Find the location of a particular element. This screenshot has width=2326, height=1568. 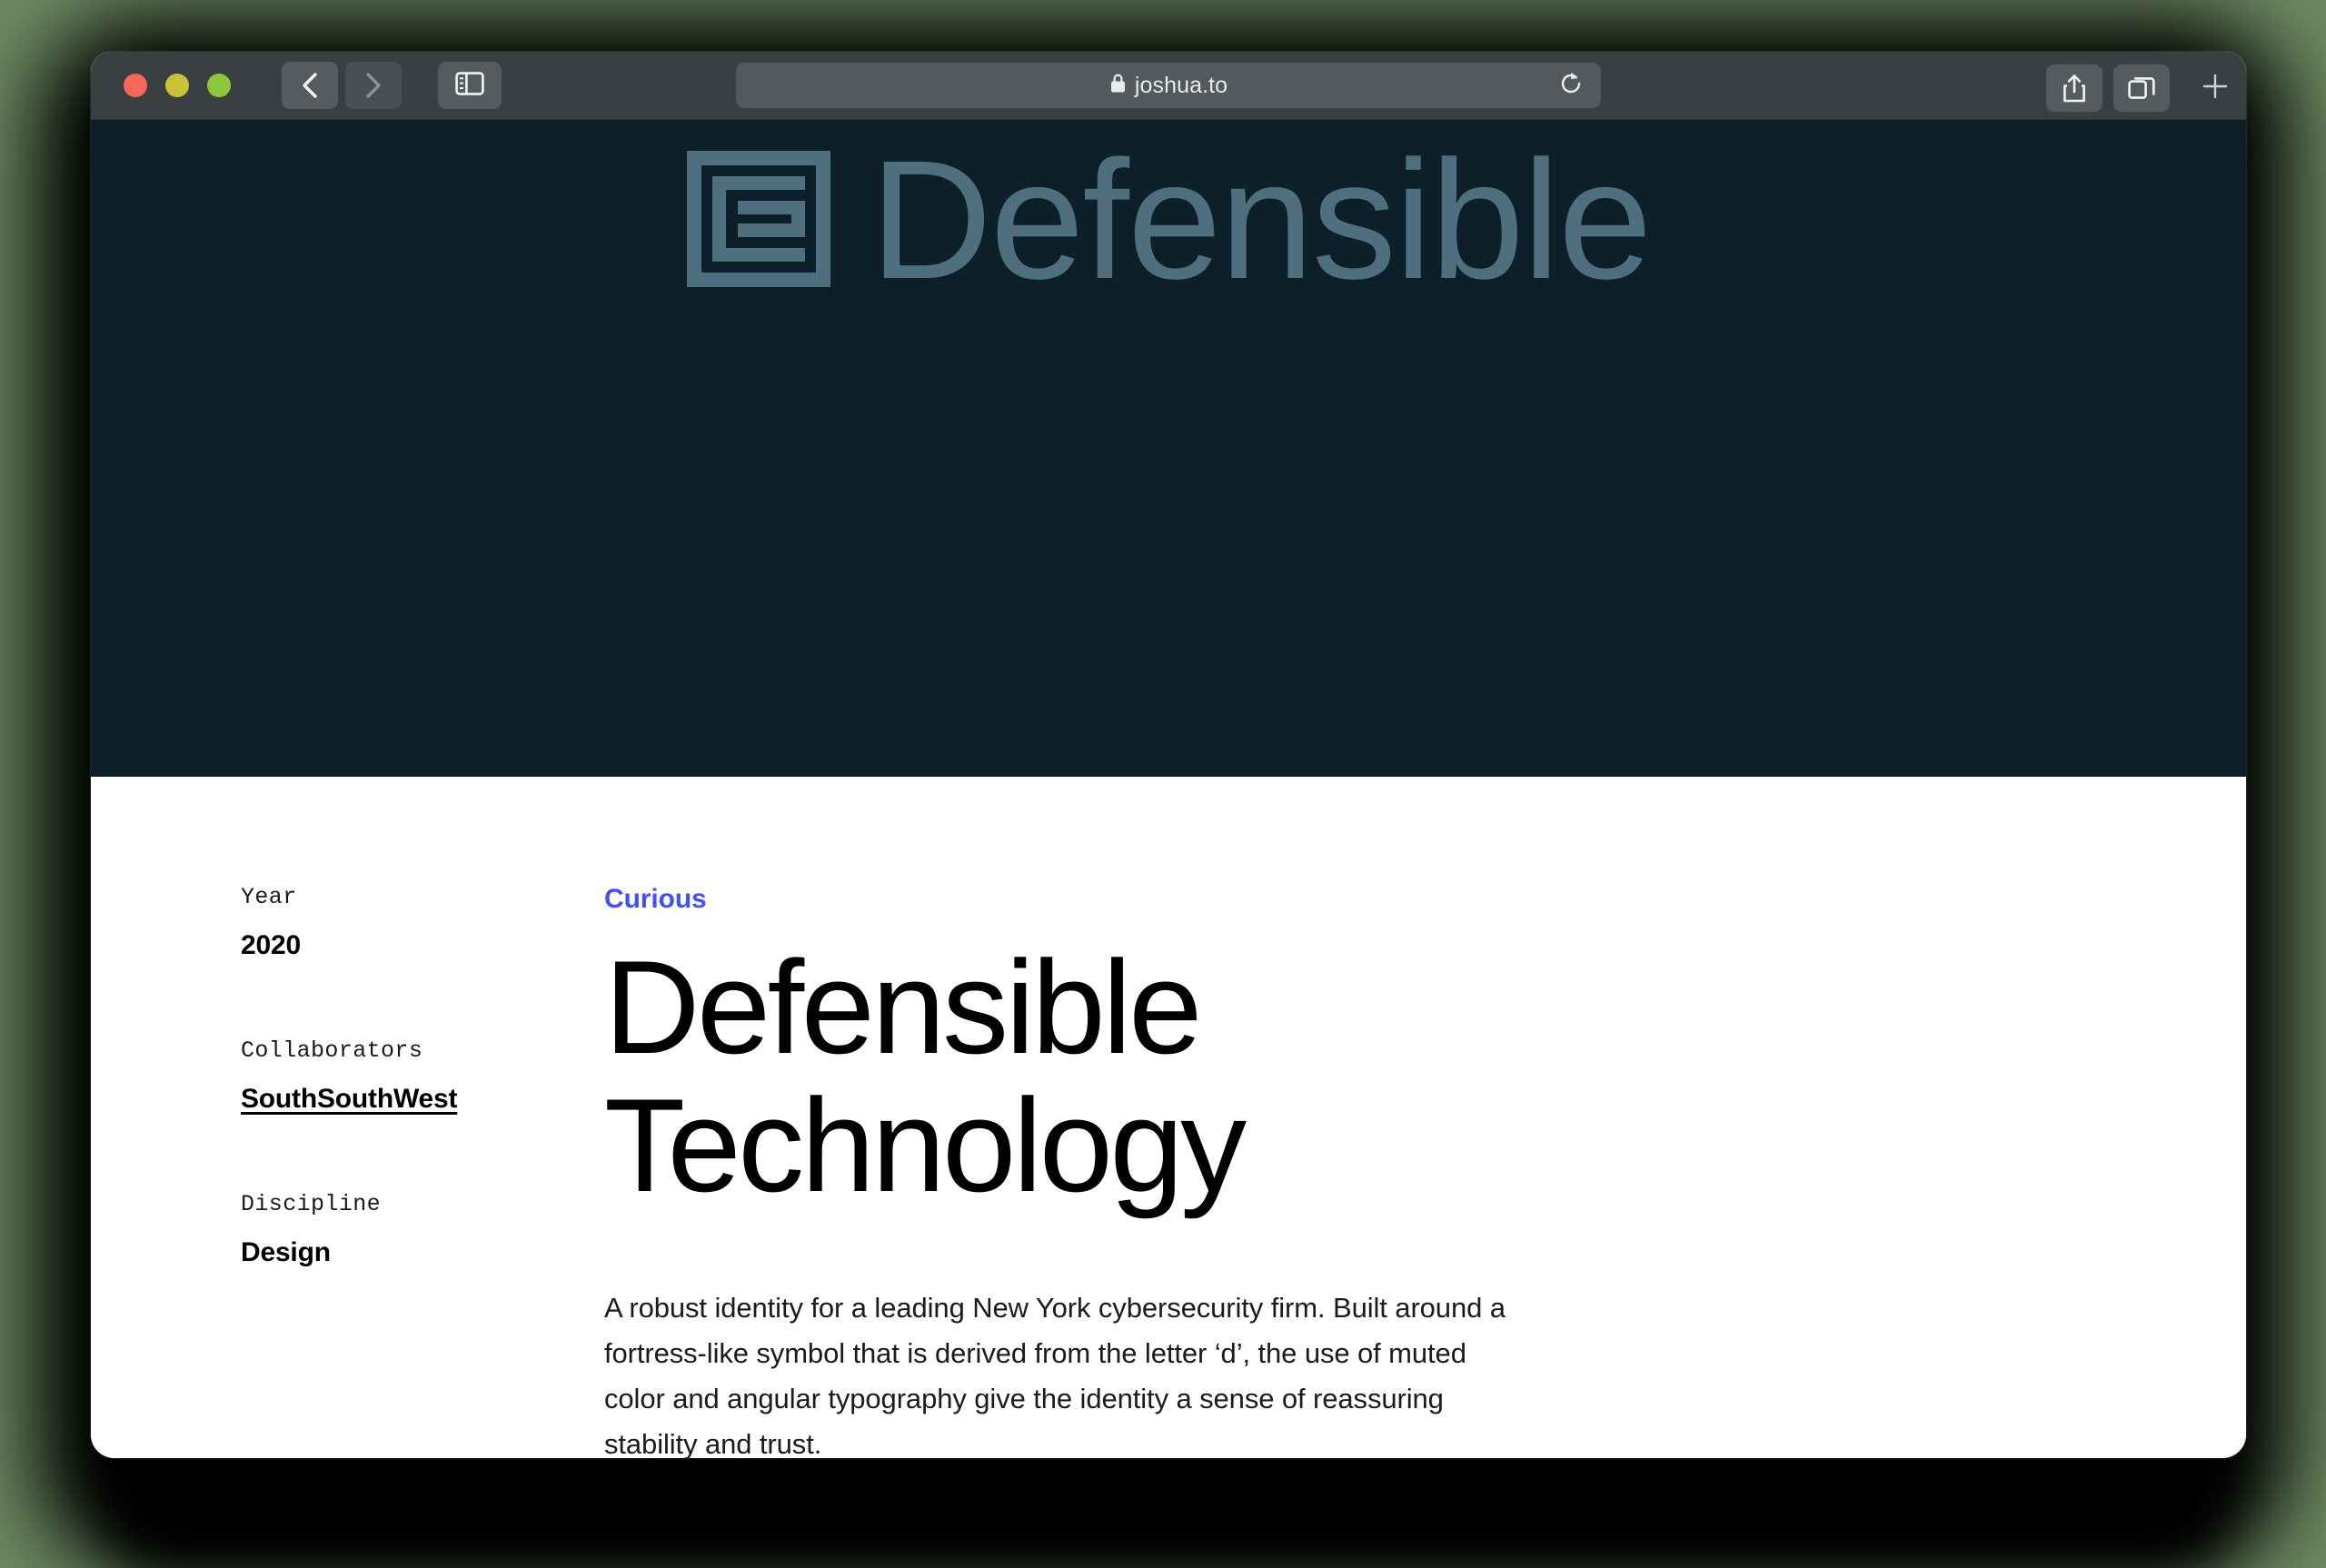

sidebar-button-wrapper is located at coordinates (470, 85).